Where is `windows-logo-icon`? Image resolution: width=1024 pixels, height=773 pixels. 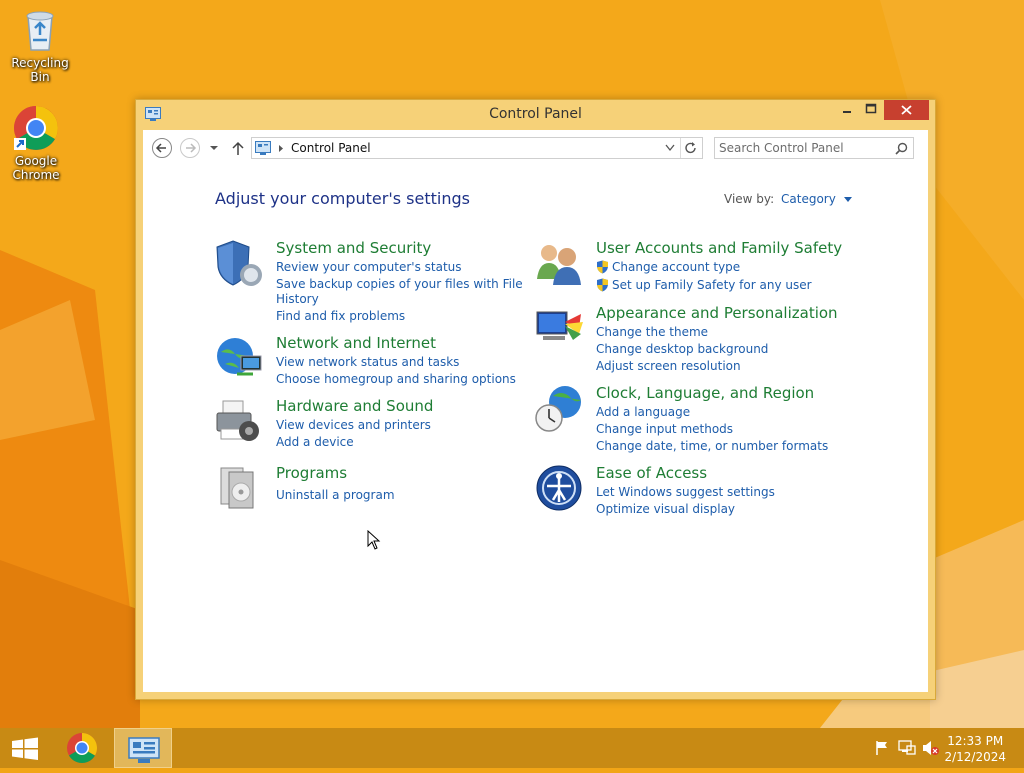
windows-logo-icon is located at coordinates (25, 748).